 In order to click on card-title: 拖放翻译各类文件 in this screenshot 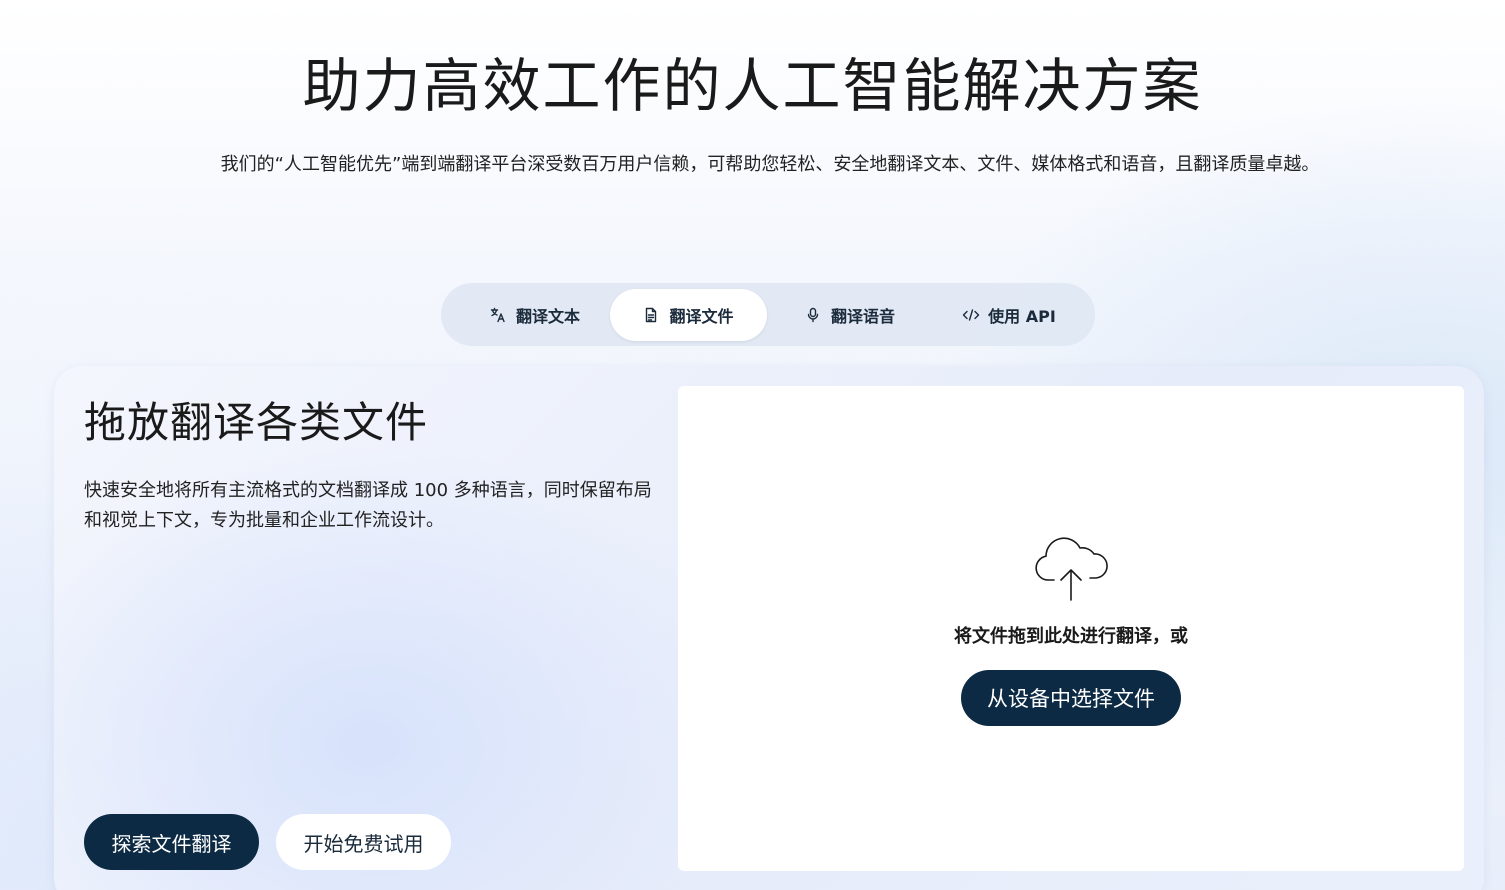, I will do `click(256, 422)`.